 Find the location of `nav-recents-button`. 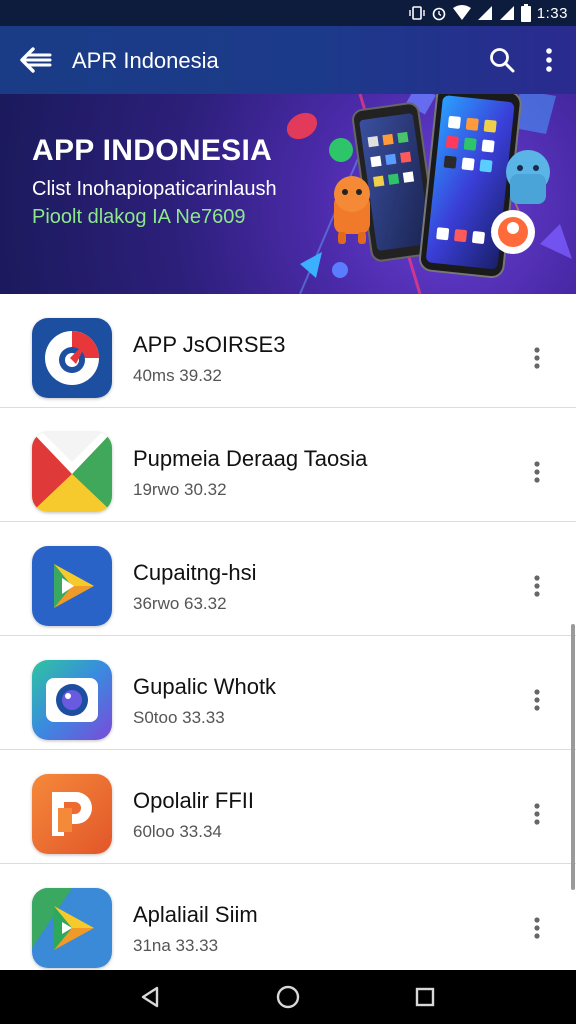

nav-recents-button is located at coordinates (425, 997).